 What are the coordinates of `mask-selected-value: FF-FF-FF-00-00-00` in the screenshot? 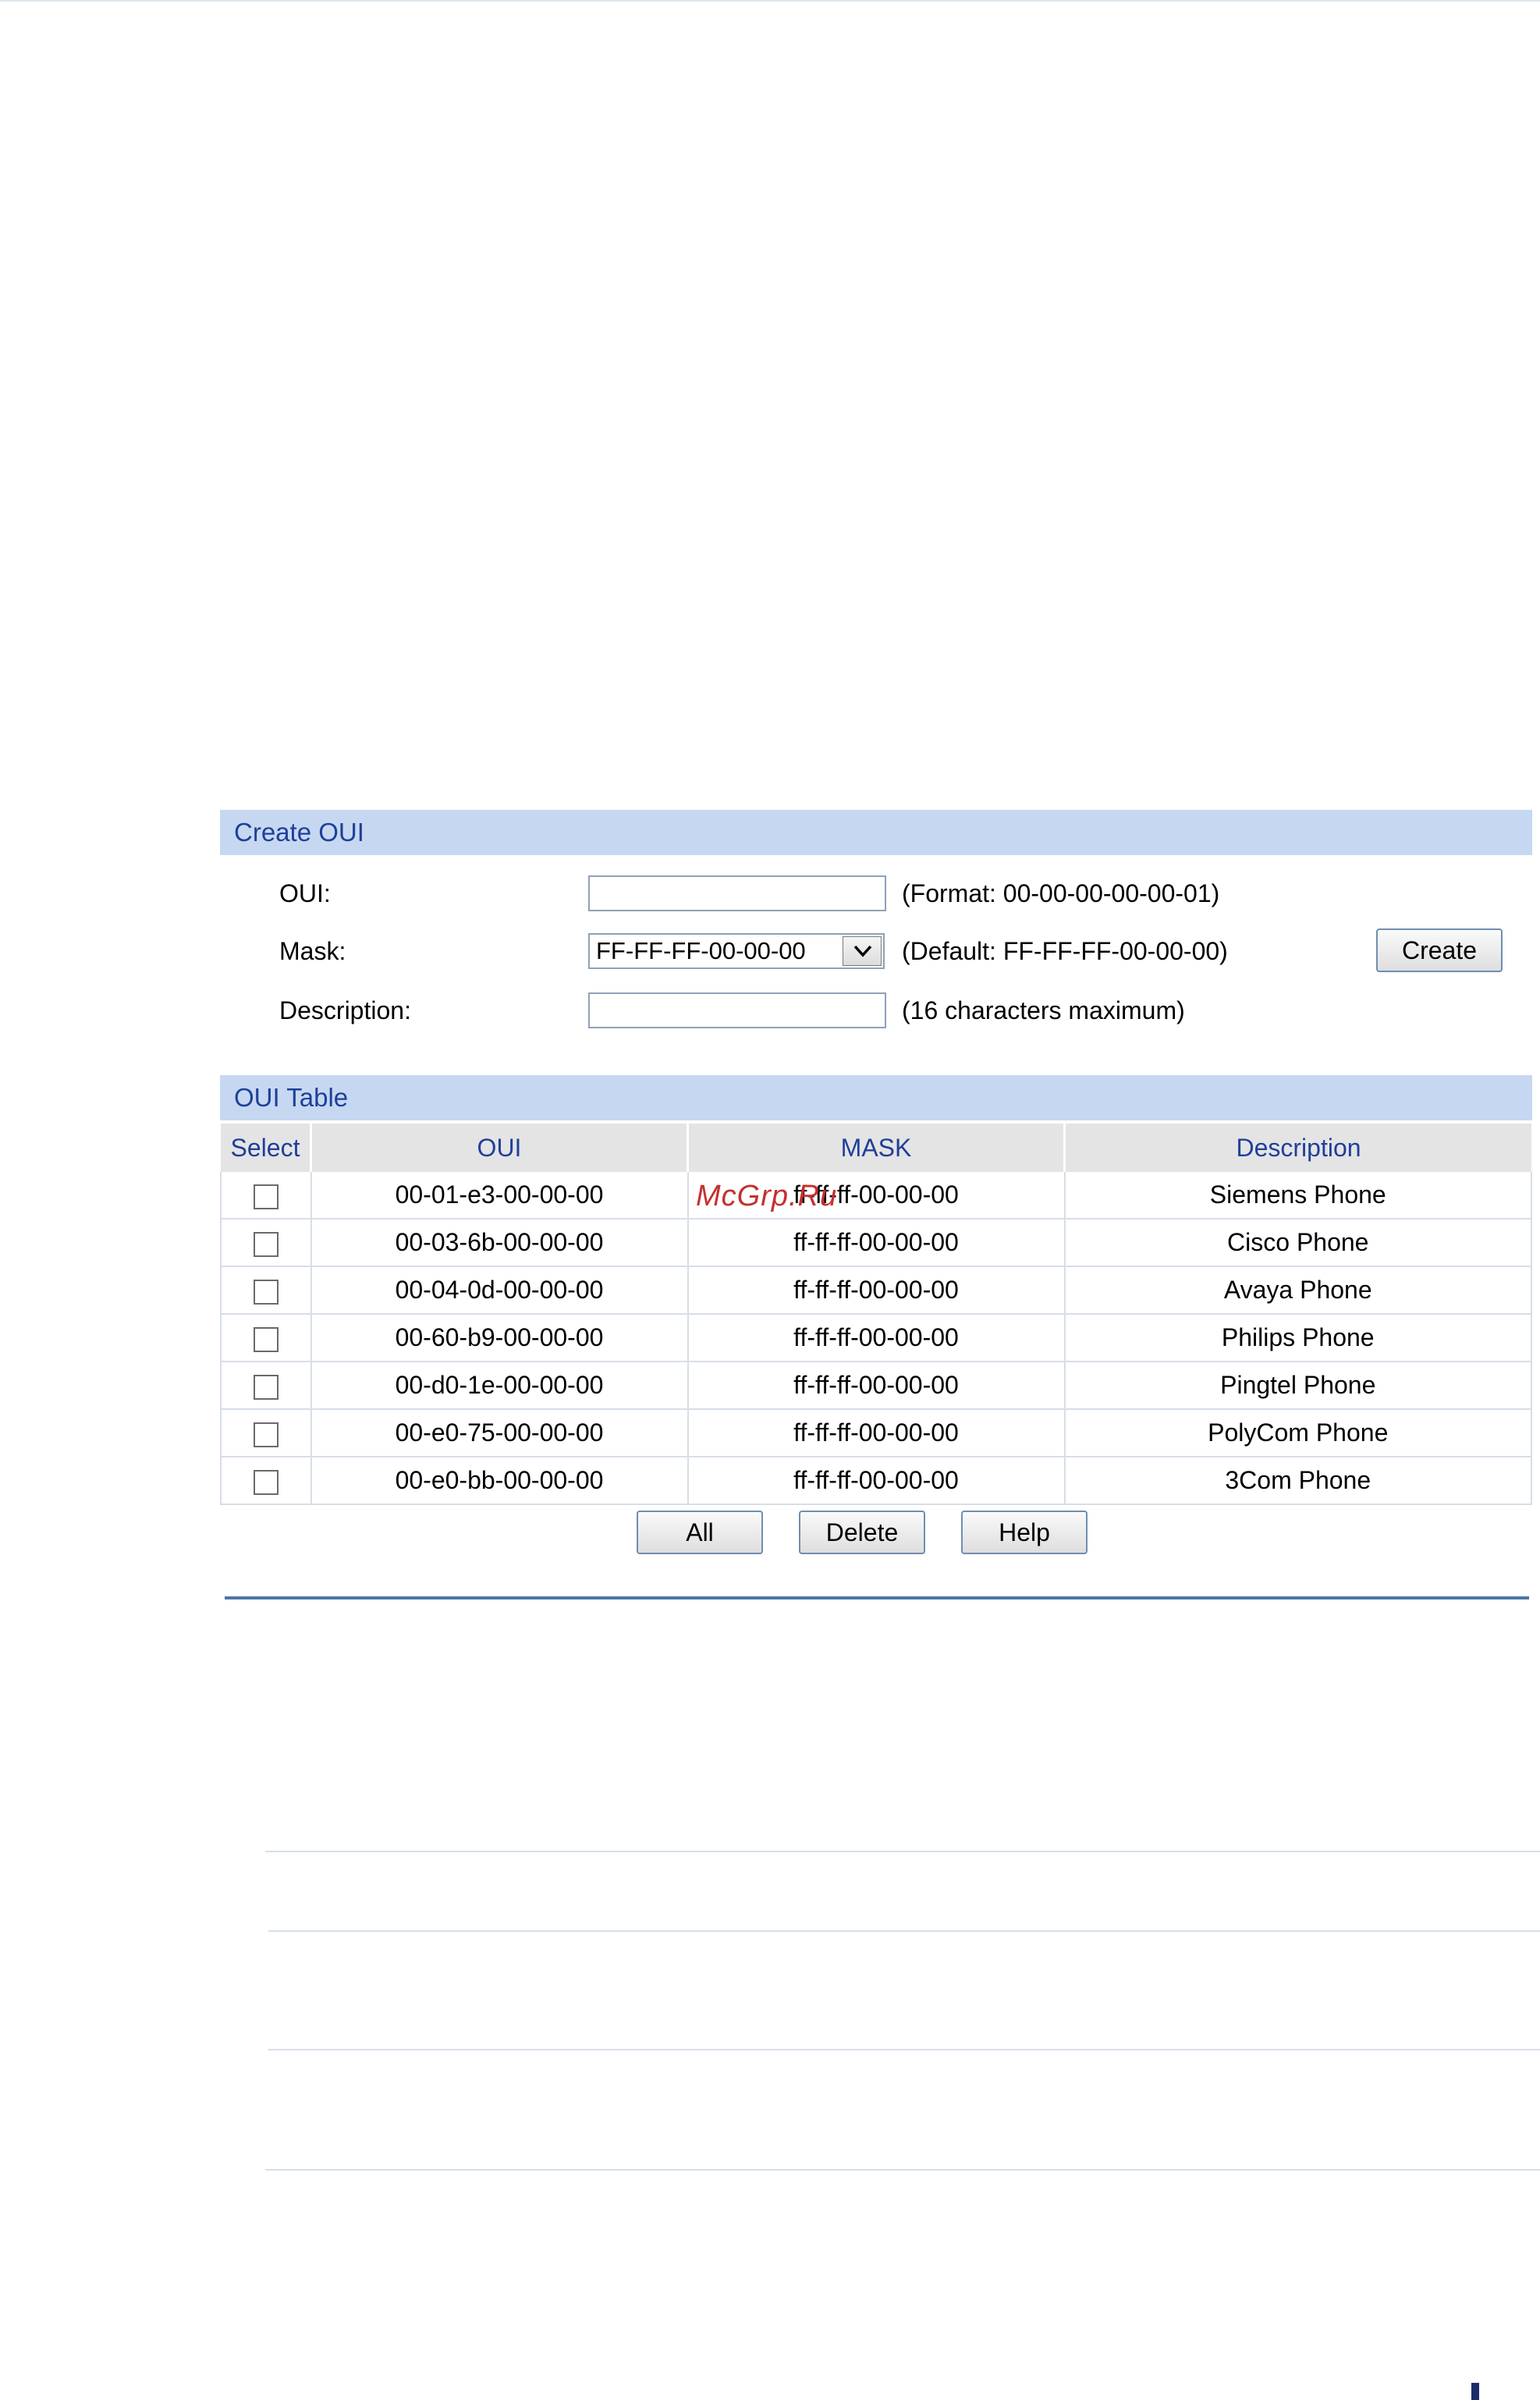 It's located at (701, 950).